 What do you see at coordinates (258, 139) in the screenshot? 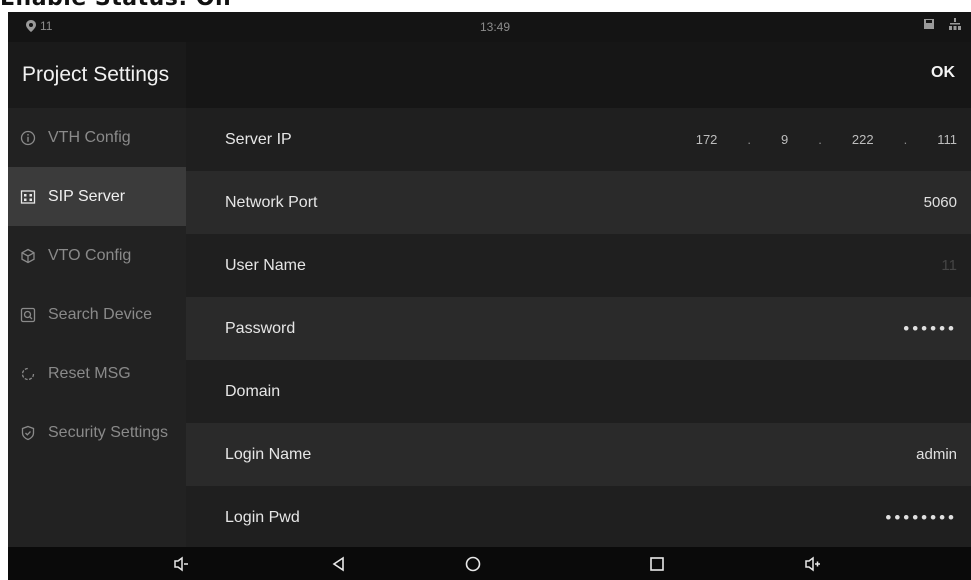
I see `field-label: Server IP` at bounding box center [258, 139].